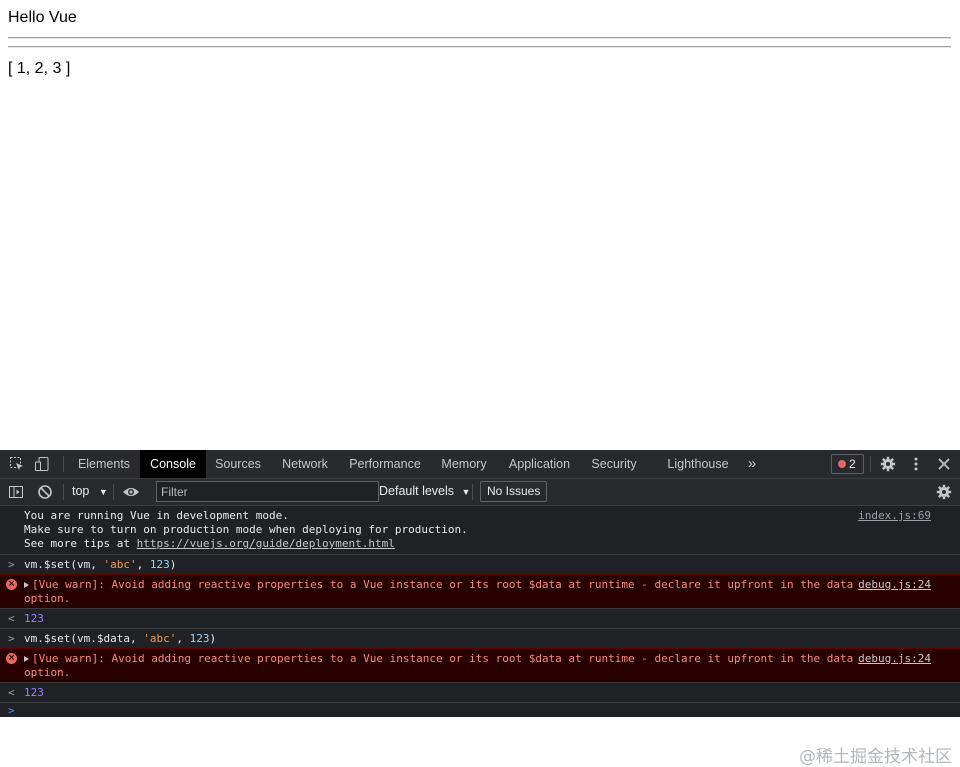 The width and height of the screenshot is (960, 767). What do you see at coordinates (267, 491) in the screenshot?
I see `filter-input` at bounding box center [267, 491].